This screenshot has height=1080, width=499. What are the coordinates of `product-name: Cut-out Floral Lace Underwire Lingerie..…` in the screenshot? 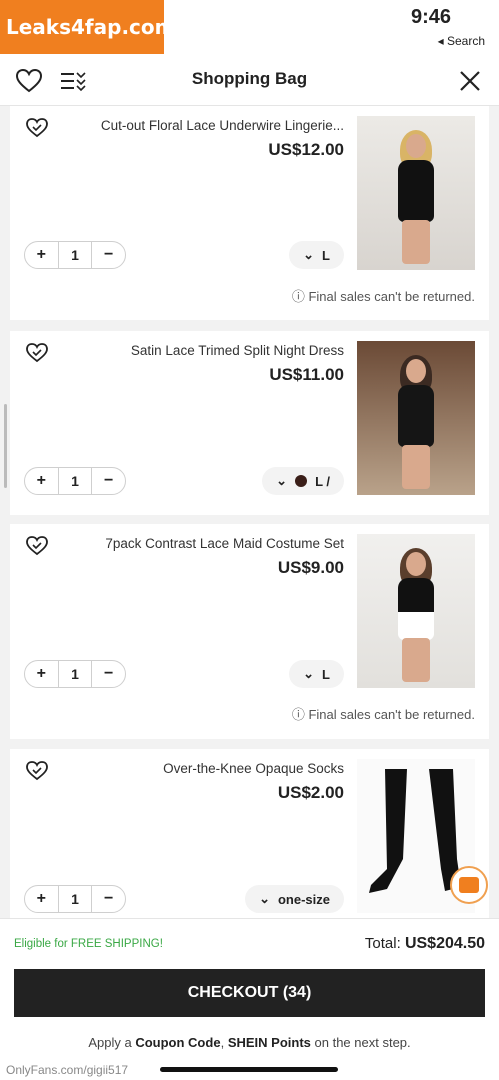 It's located at (209, 125).